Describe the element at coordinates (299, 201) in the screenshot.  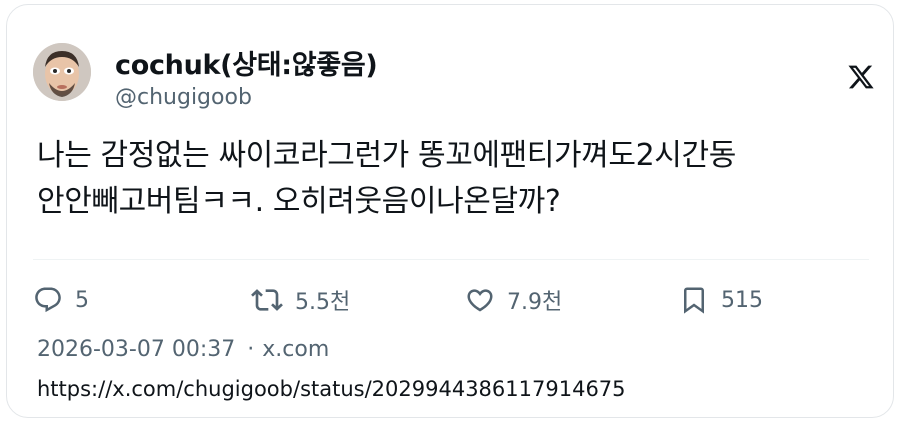
I see `tweet-line: 안안빼고버팀ㅋㅋ. 오히려웃음이나온달까?` at that location.